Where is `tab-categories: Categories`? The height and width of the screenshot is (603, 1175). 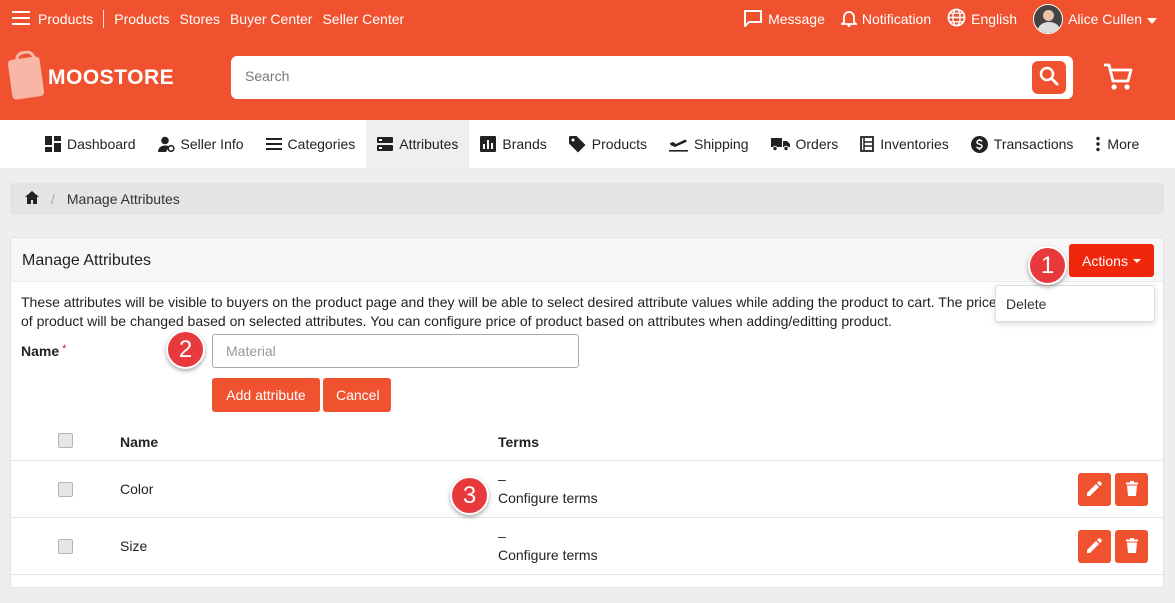
tab-categories: Categories is located at coordinates (311, 144).